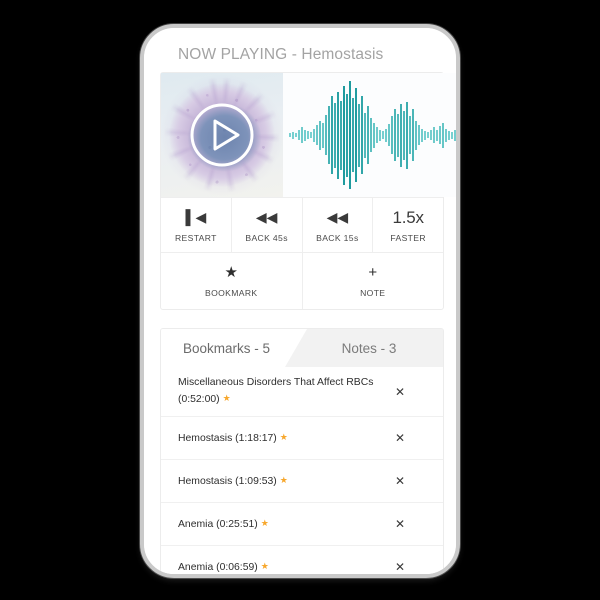  I want to click on control-back-45s: ◀◀ BACK 45s, so click(267, 225).